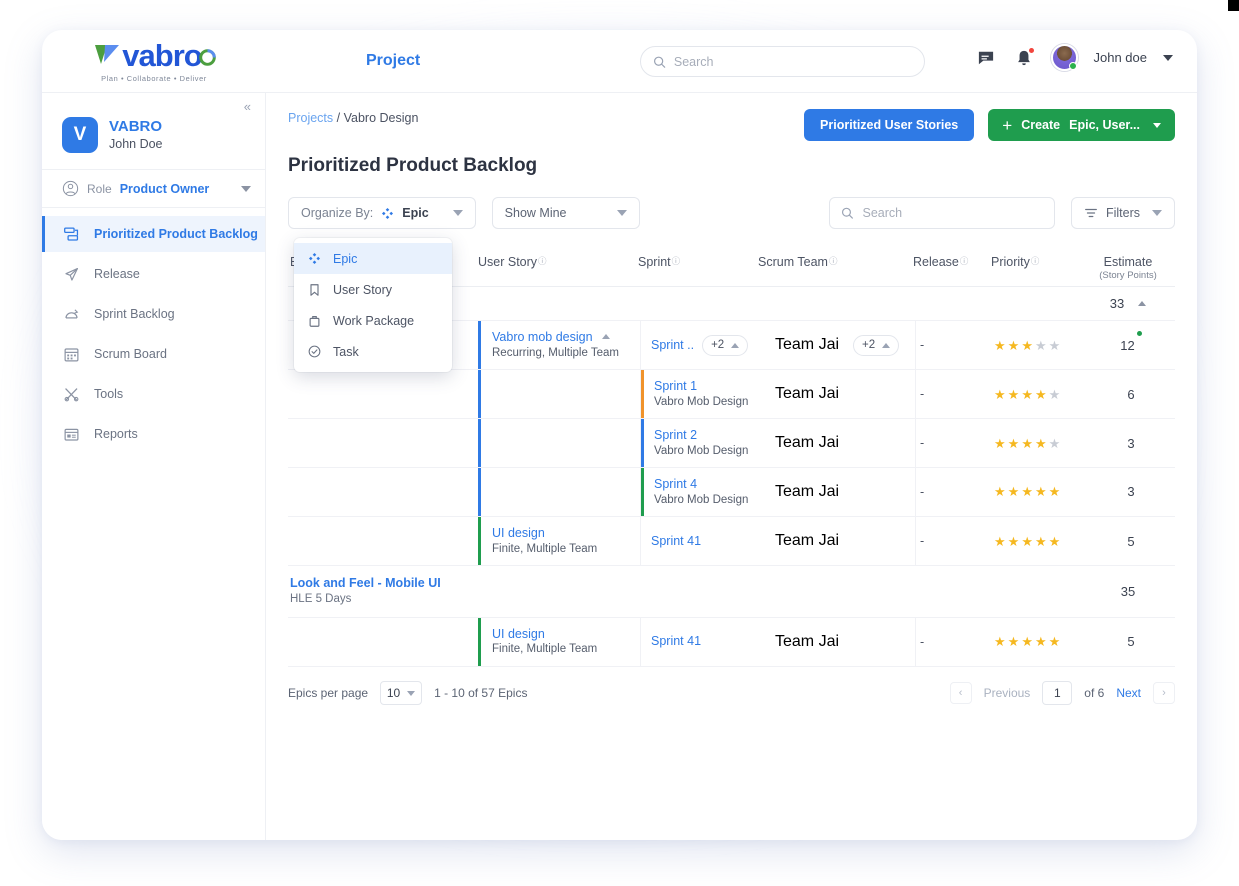  What do you see at coordinates (1122, 213) in the screenshot?
I see `filters-button: Filters` at bounding box center [1122, 213].